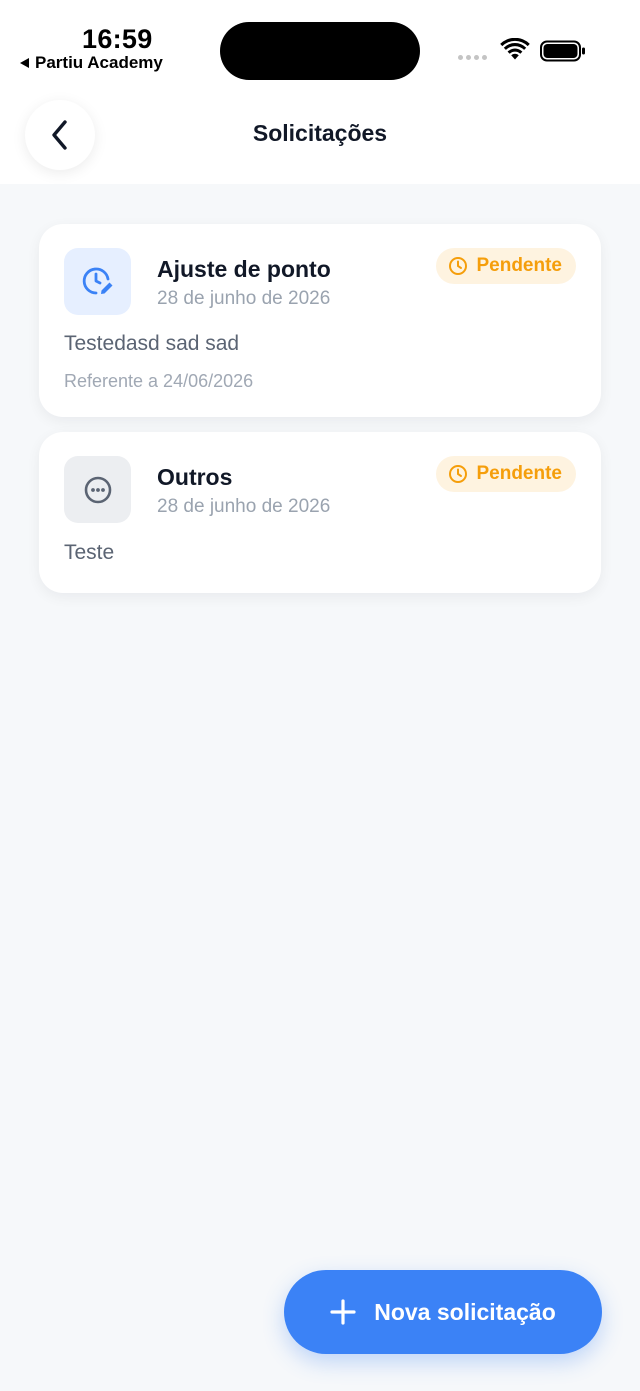  I want to click on request-title: Ajuste de ponto, so click(244, 269).